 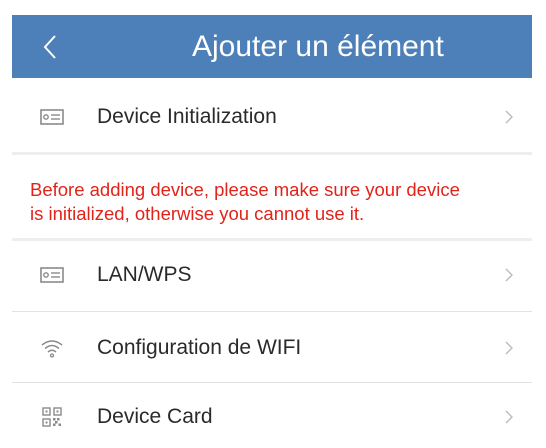 I want to click on app-header: Ajouter un élément, so click(x=272, y=46).